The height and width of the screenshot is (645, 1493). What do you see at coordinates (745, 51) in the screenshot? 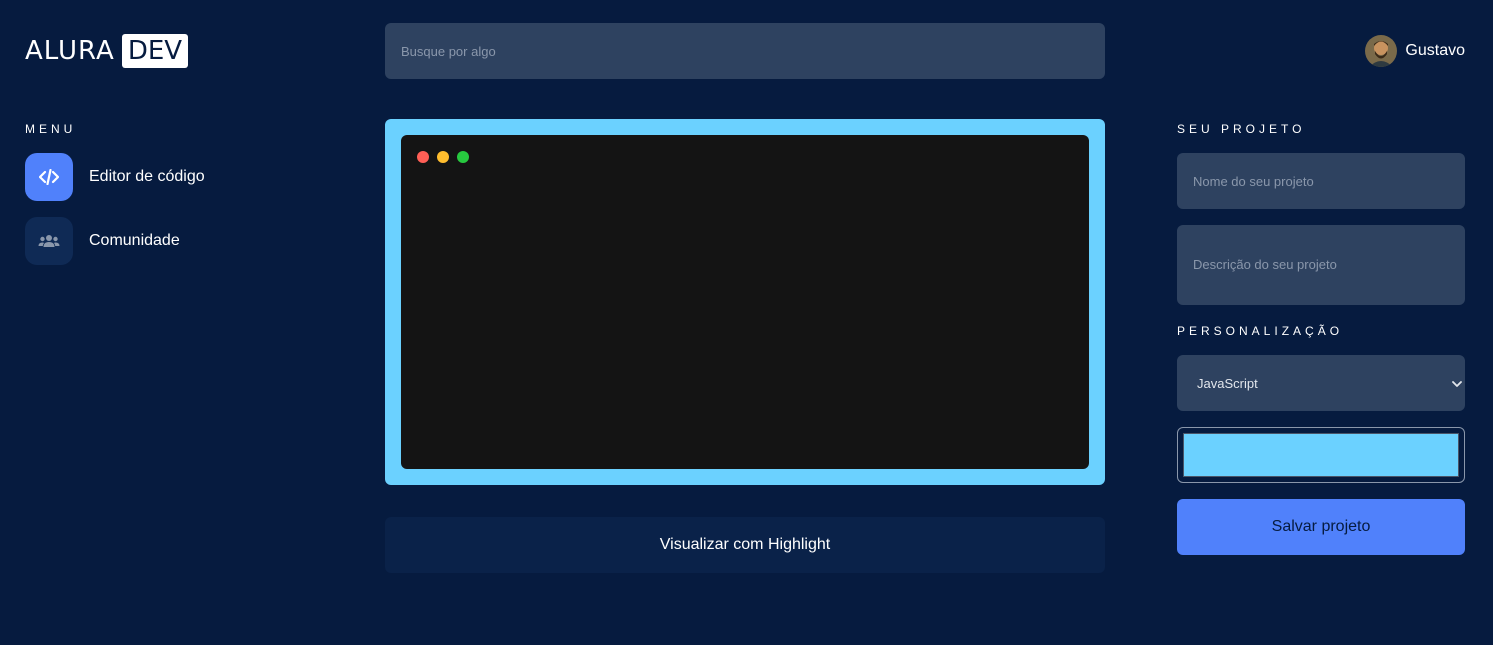
I see `search-input` at bounding box center [745, 51].